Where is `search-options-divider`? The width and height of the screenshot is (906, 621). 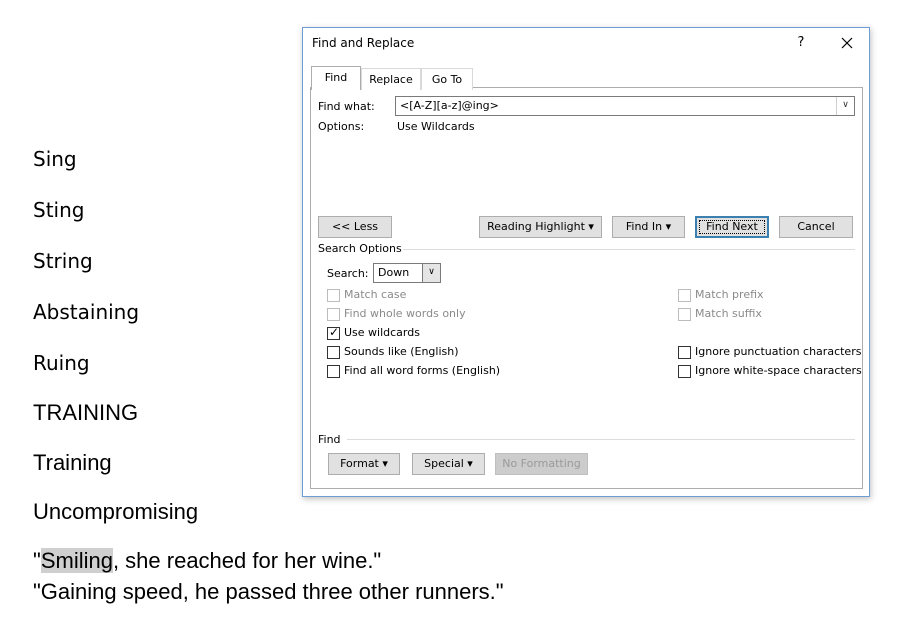
search-options-divider is located at coordinates (629, 249).